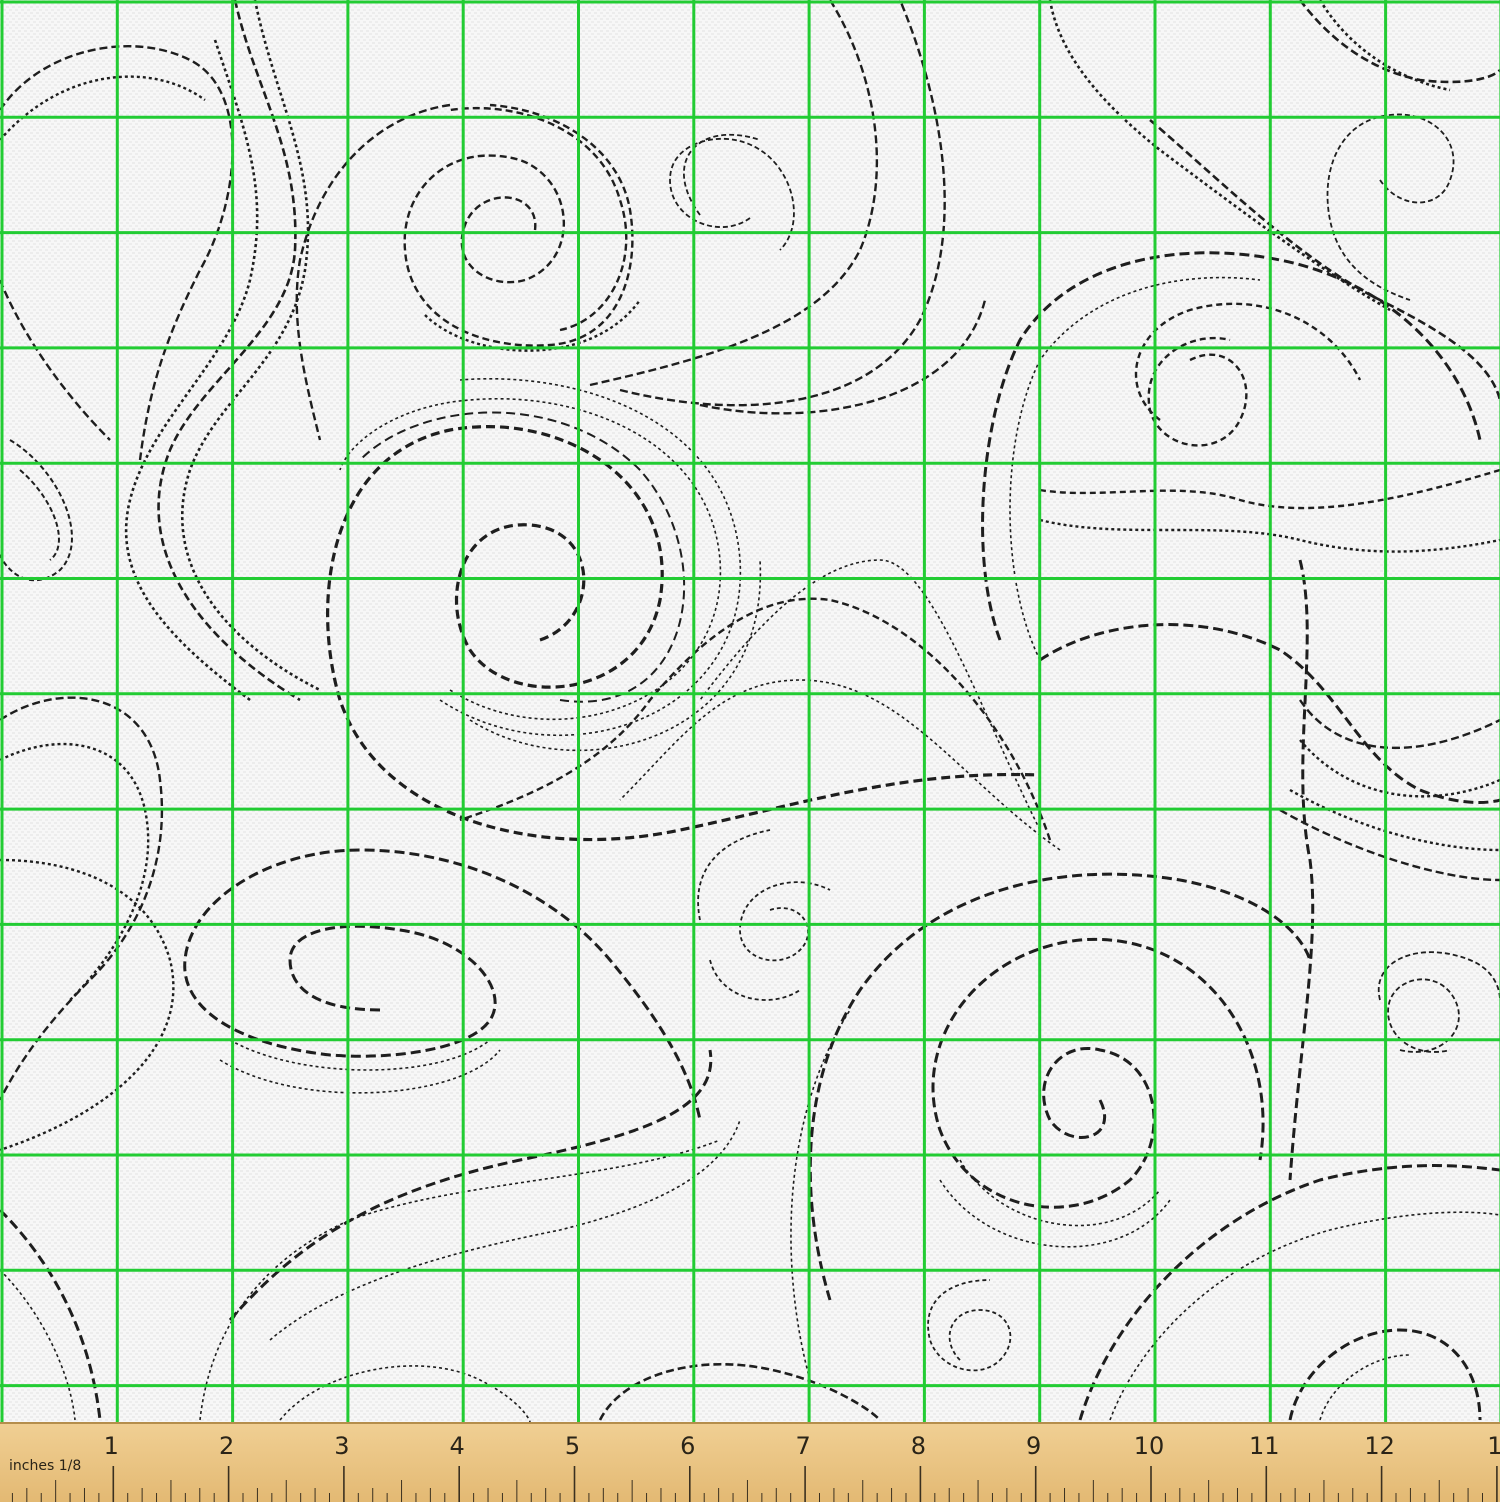  I want to click on ruler-number: 10, so click(1149, 1446).